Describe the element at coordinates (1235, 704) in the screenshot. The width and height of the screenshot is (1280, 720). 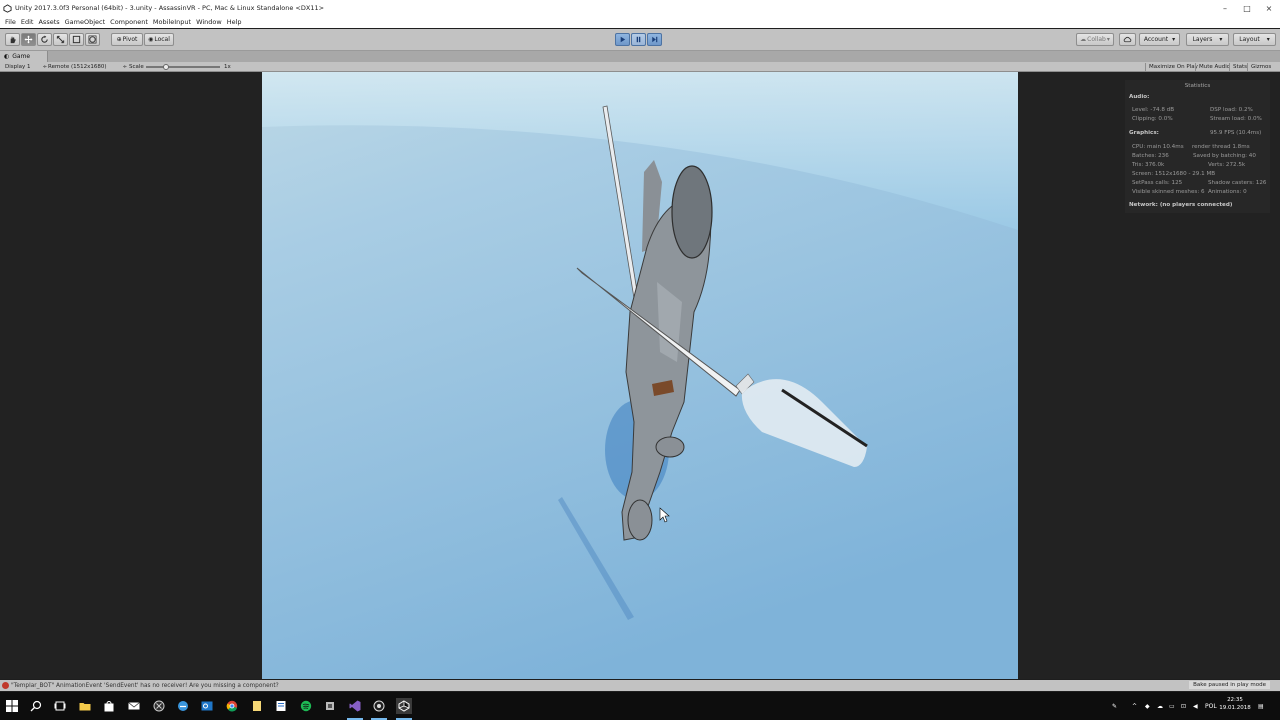
I see `clock: 22:35 19.01.2018` at that location.